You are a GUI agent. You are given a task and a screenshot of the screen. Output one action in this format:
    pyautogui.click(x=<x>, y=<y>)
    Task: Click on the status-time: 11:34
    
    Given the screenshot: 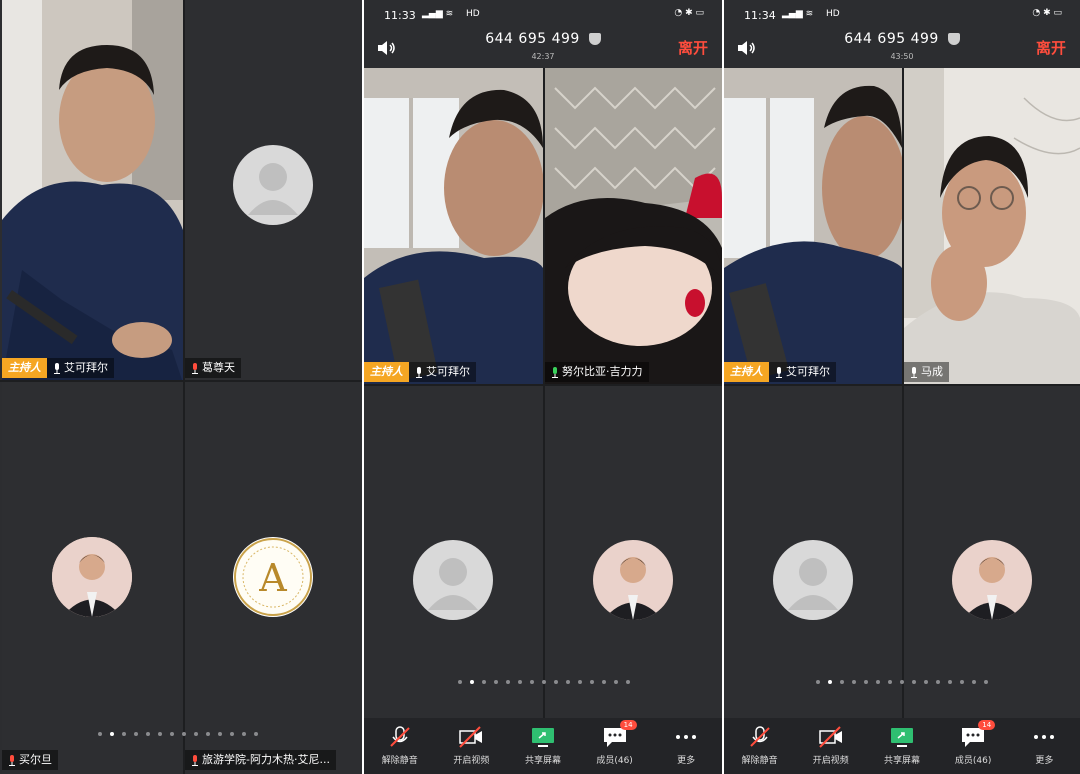 What is the action you would take?
    pyautogui.click(x=760, y=15)
    